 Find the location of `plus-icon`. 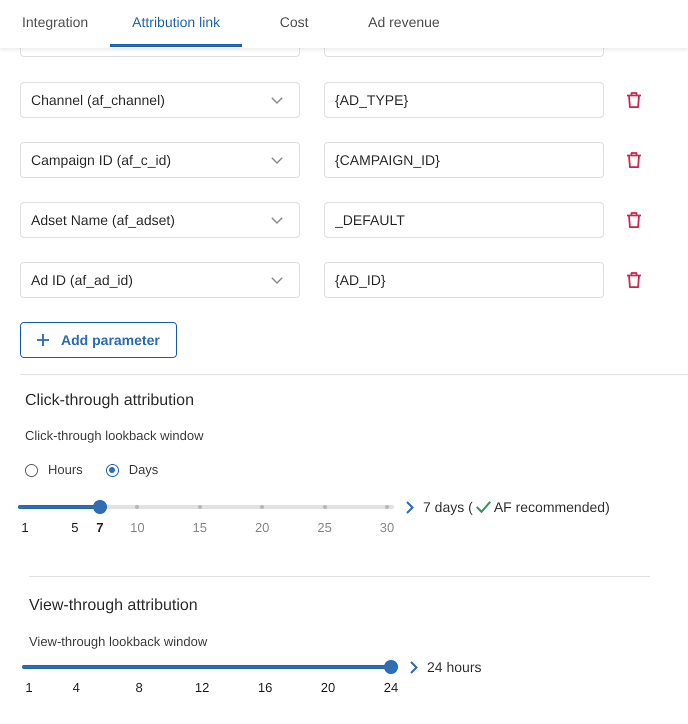

plus-icon is located at coordinates (43, 340).